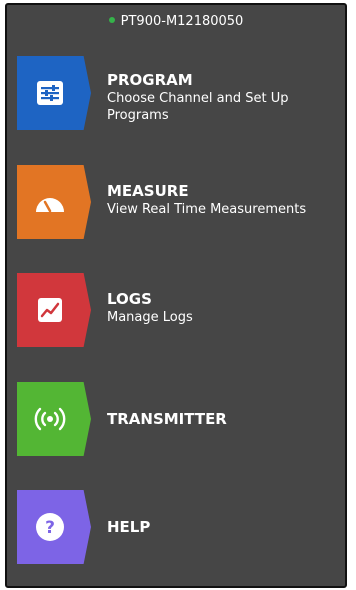 Image resolution: width=356 pixels, height=590 pixels. I want to click on transmitter-tile, so click(54, 419).